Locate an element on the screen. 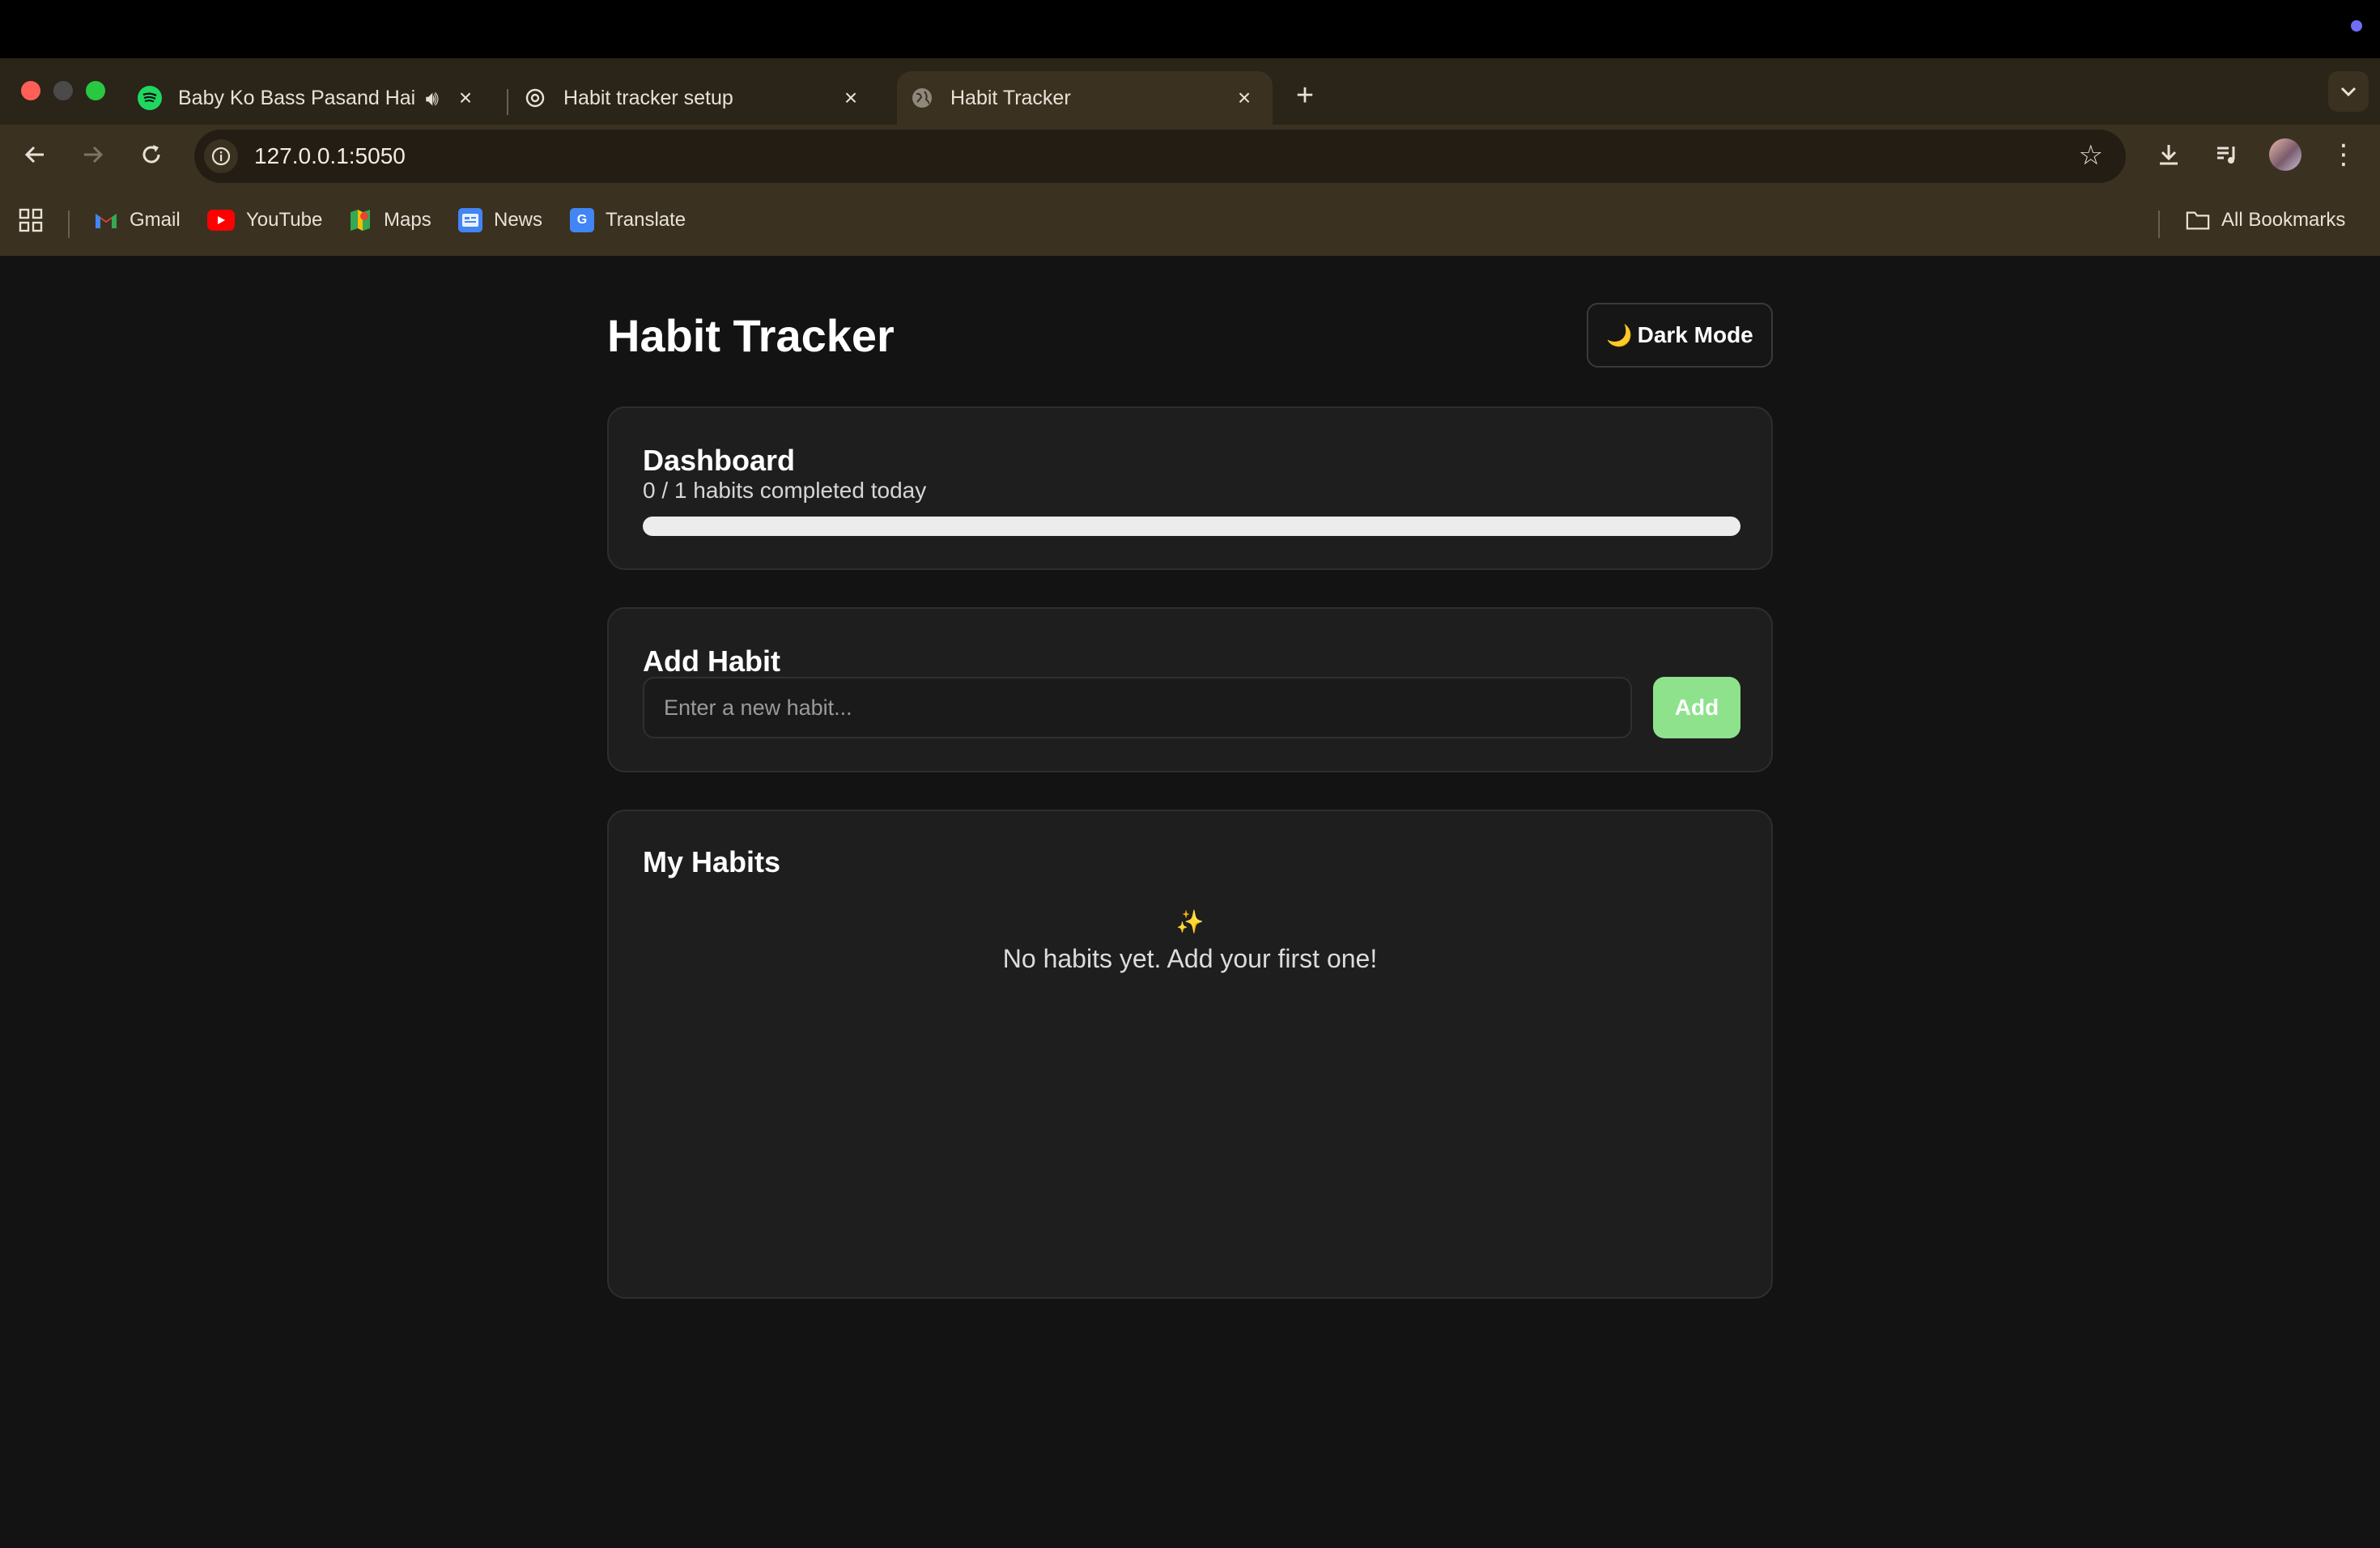 This screenshot has width=2380, height=1548. dashboard-card: Dashboard 0 / 1 habits completed today is located at coordinates (1190, 488).